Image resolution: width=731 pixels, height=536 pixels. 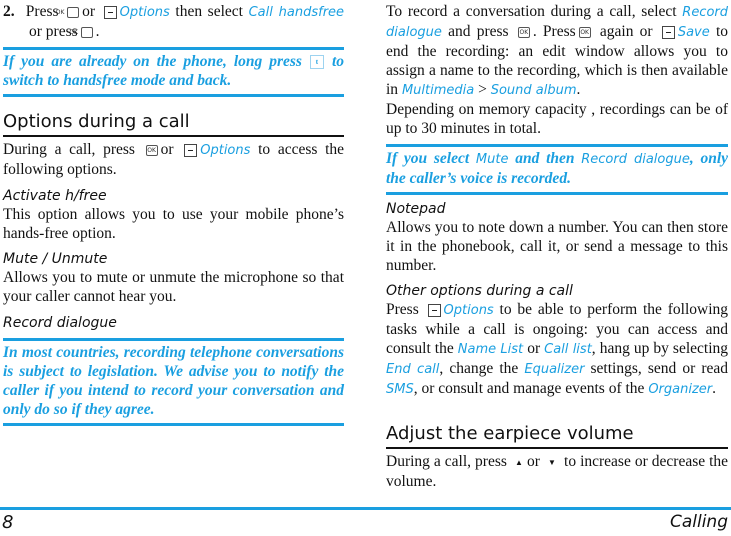 I want to click on subheading-record: Record dialogue, so click(x=60, y=323).